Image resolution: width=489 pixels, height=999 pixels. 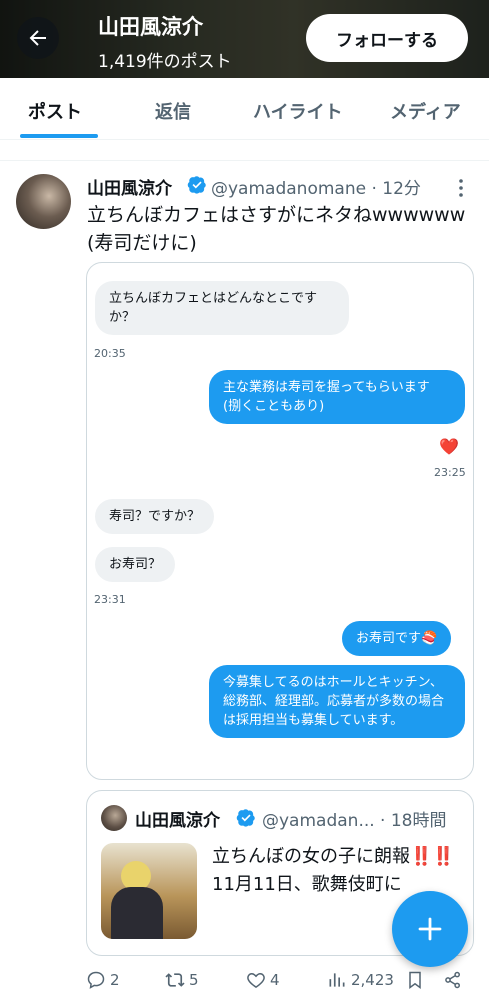 I want to click on chat-timestamp: 23:31, so click(x=110, y=599).